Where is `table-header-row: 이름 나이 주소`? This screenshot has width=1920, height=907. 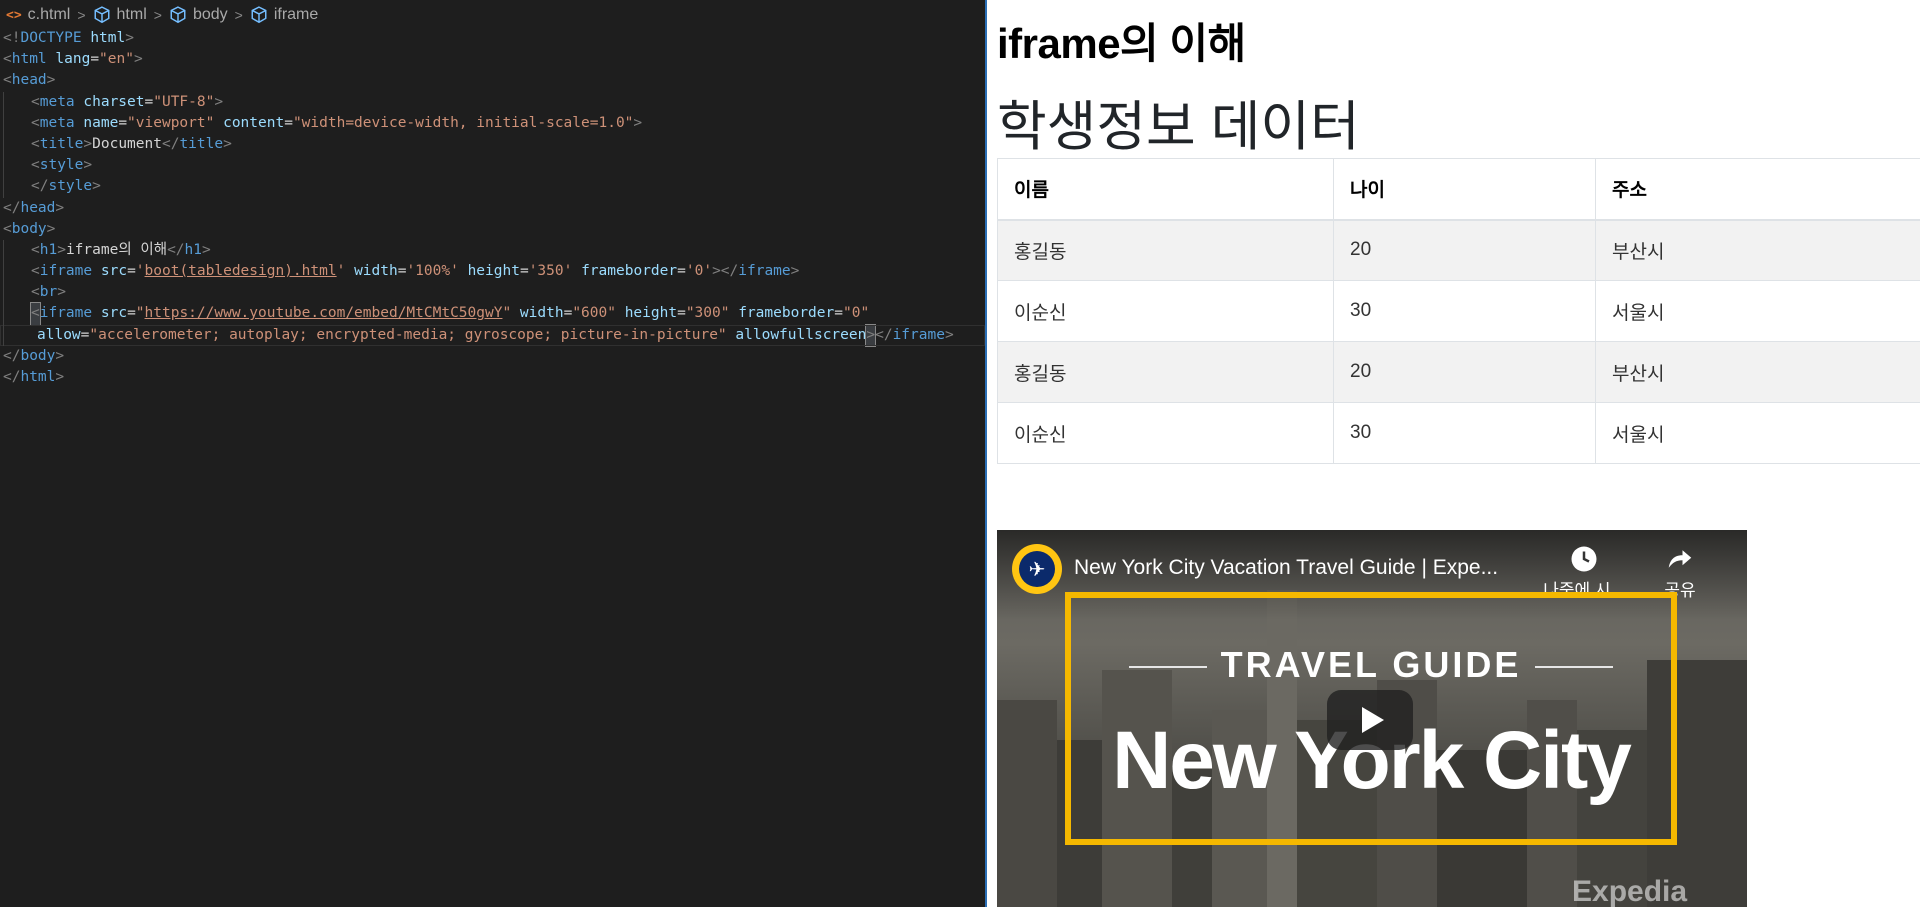
table-header-row: 이름 나이 주소 is located at coordinates (1458, 189).